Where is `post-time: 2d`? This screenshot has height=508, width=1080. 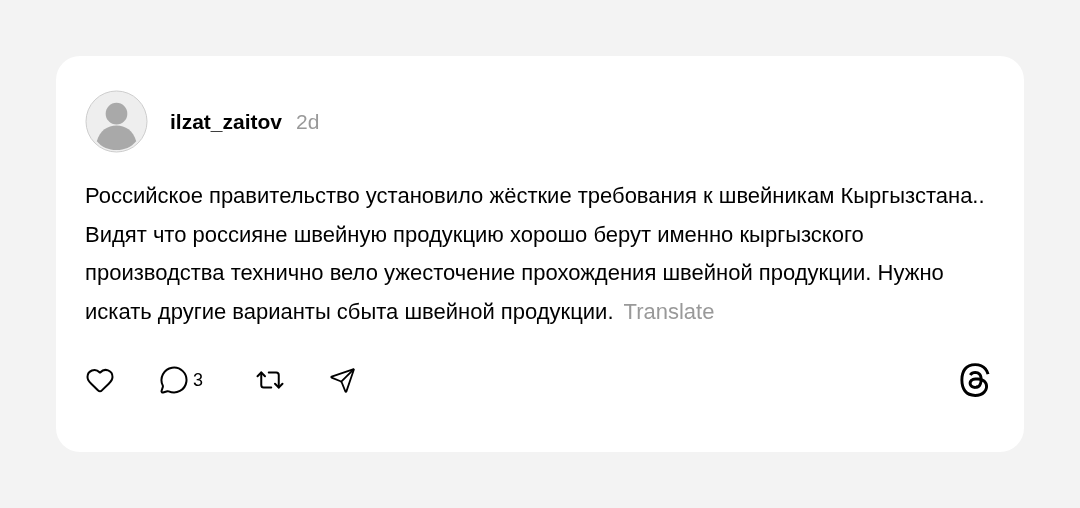
post-time: 2d is located at coordinates (308, 121).